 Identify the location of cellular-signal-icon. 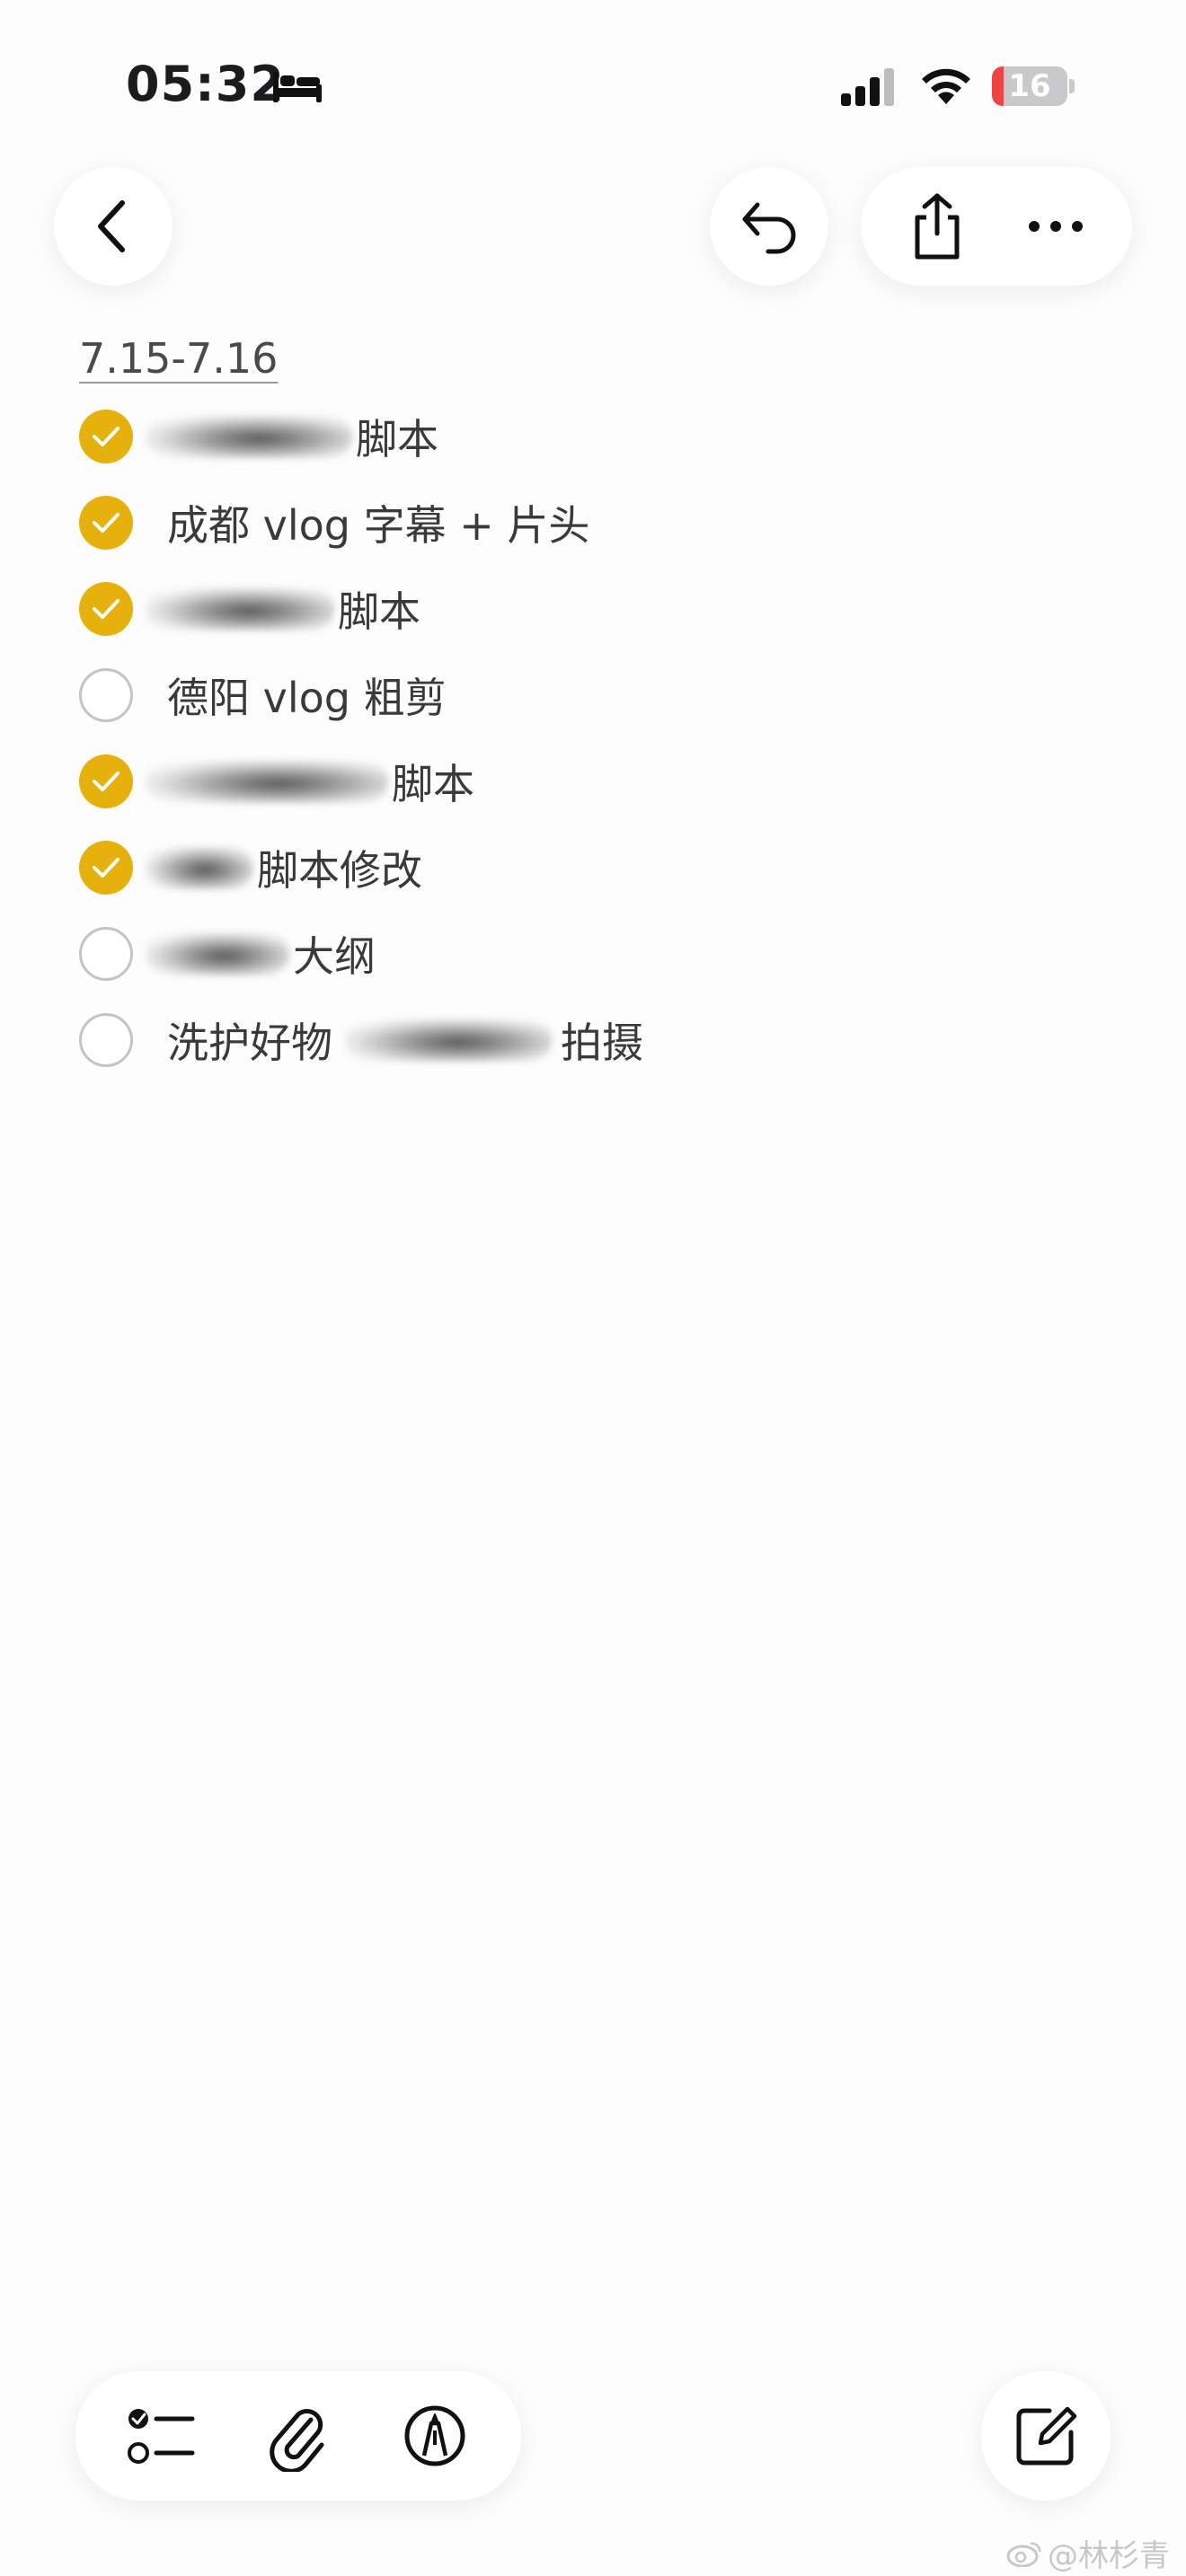
(867, 87).